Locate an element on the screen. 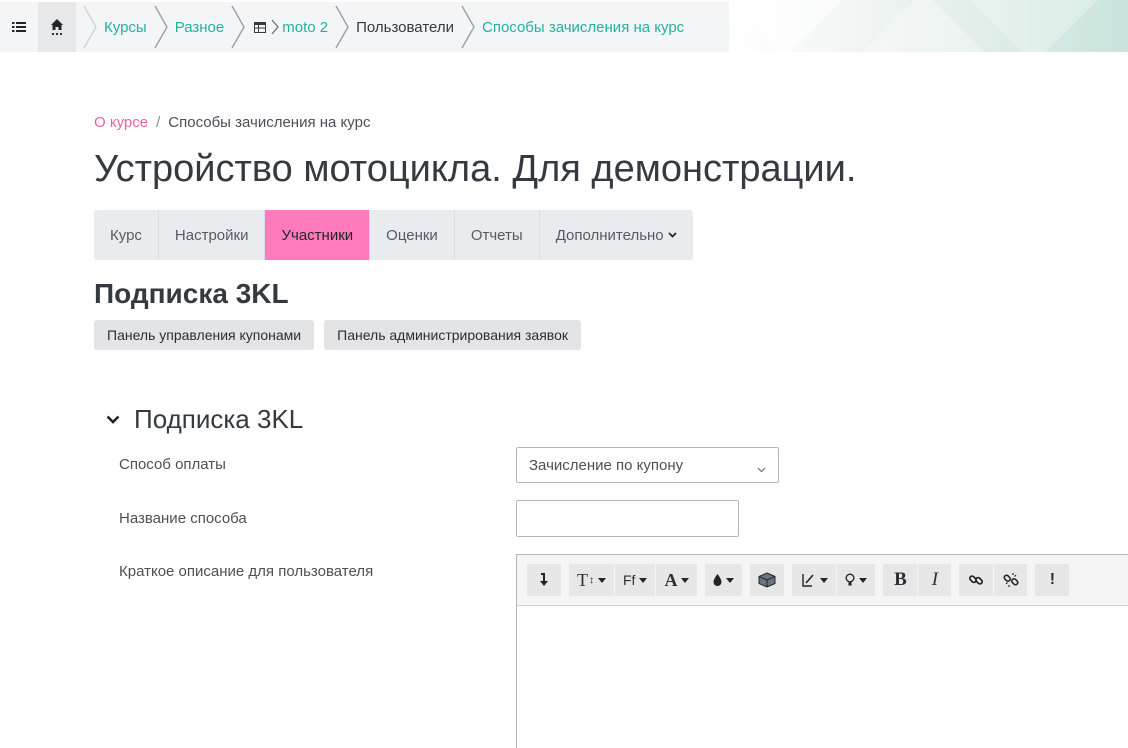  form-section-title: Подписка 3KL is located at coordinates (219, 419).